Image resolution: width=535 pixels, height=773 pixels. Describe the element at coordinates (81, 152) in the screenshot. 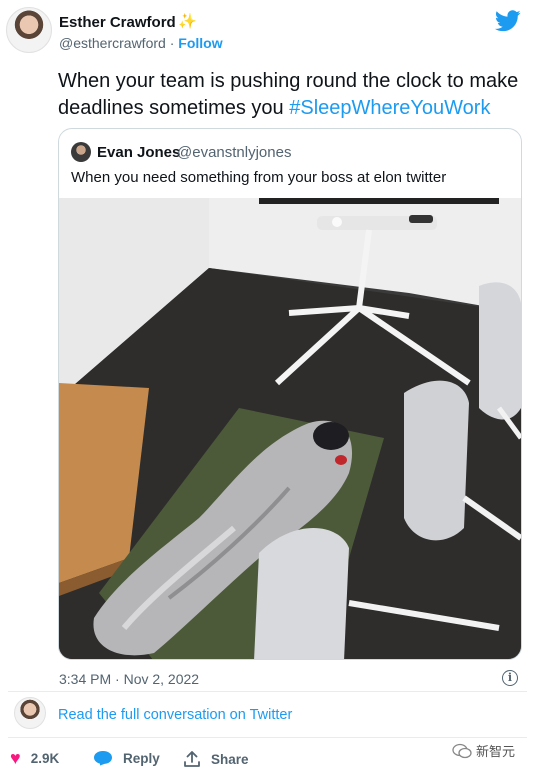

I see `quote-avatar` at that location.